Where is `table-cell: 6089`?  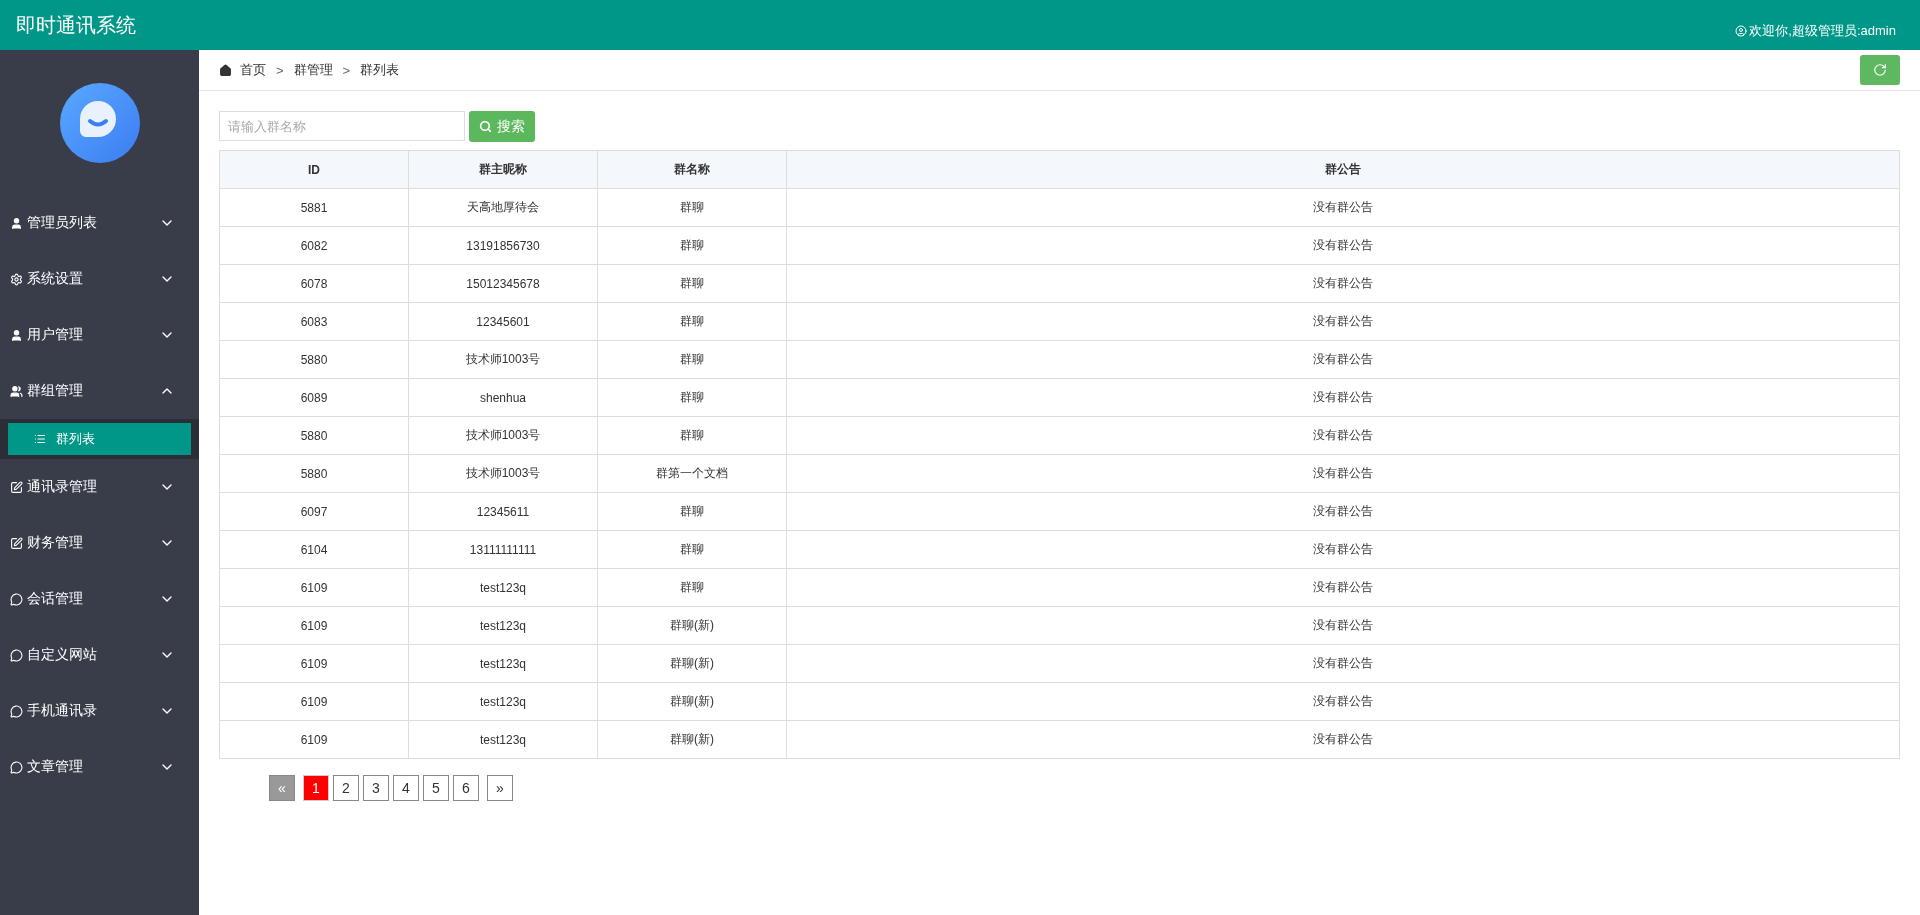
table-cell: 6089 is located at coordinates (314, 397).